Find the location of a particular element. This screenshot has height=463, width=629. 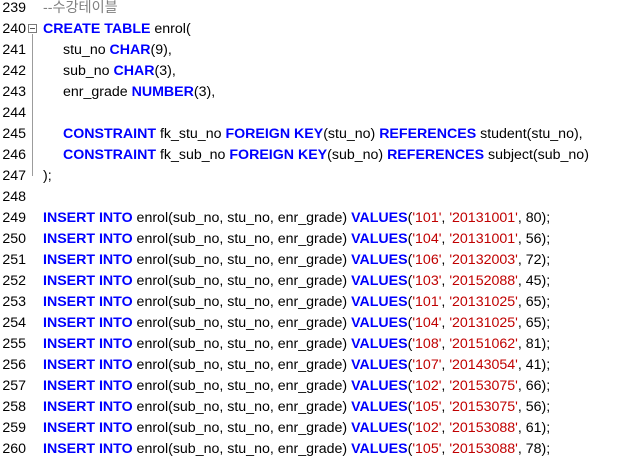

sql-text: , 65); is located at coordinates (534, 323).